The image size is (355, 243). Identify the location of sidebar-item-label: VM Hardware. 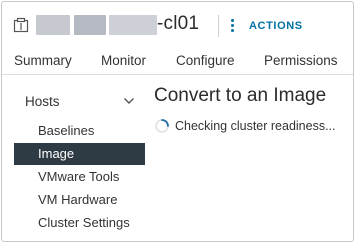
(78, 199).